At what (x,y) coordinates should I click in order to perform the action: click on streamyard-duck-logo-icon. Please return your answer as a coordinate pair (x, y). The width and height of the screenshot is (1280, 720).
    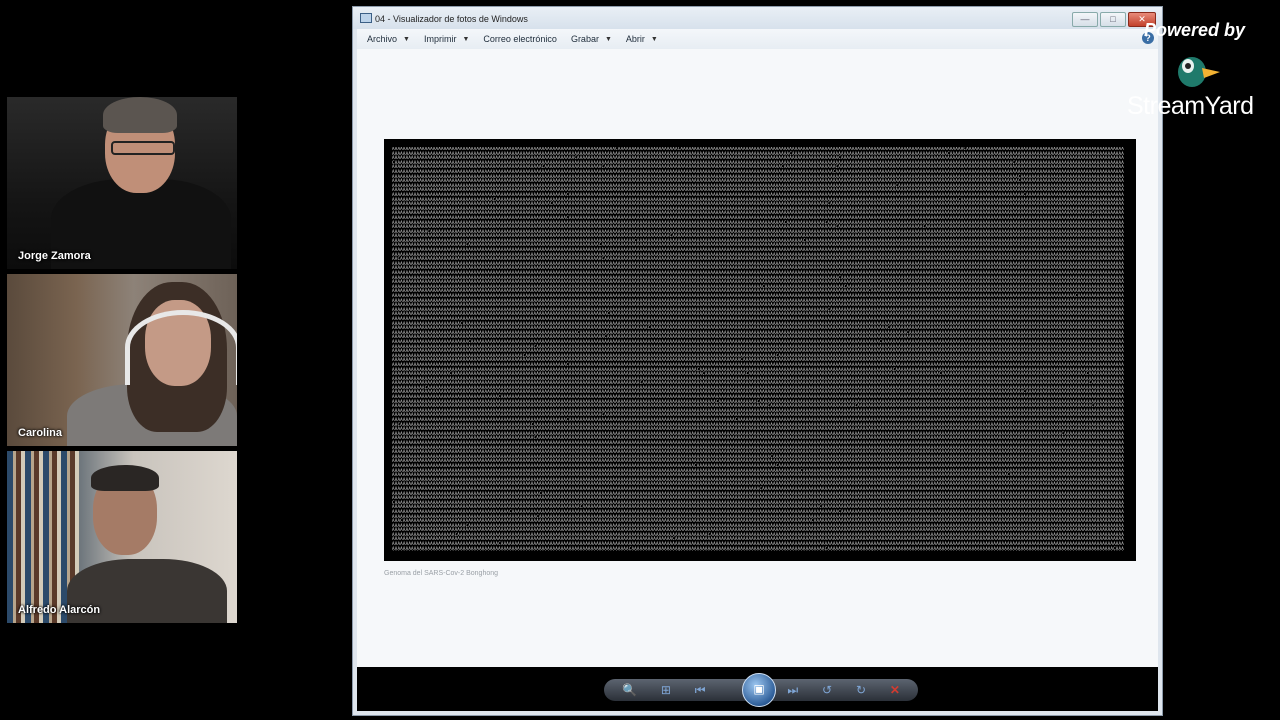
    Looking at the image, I should click on (1199, 72).